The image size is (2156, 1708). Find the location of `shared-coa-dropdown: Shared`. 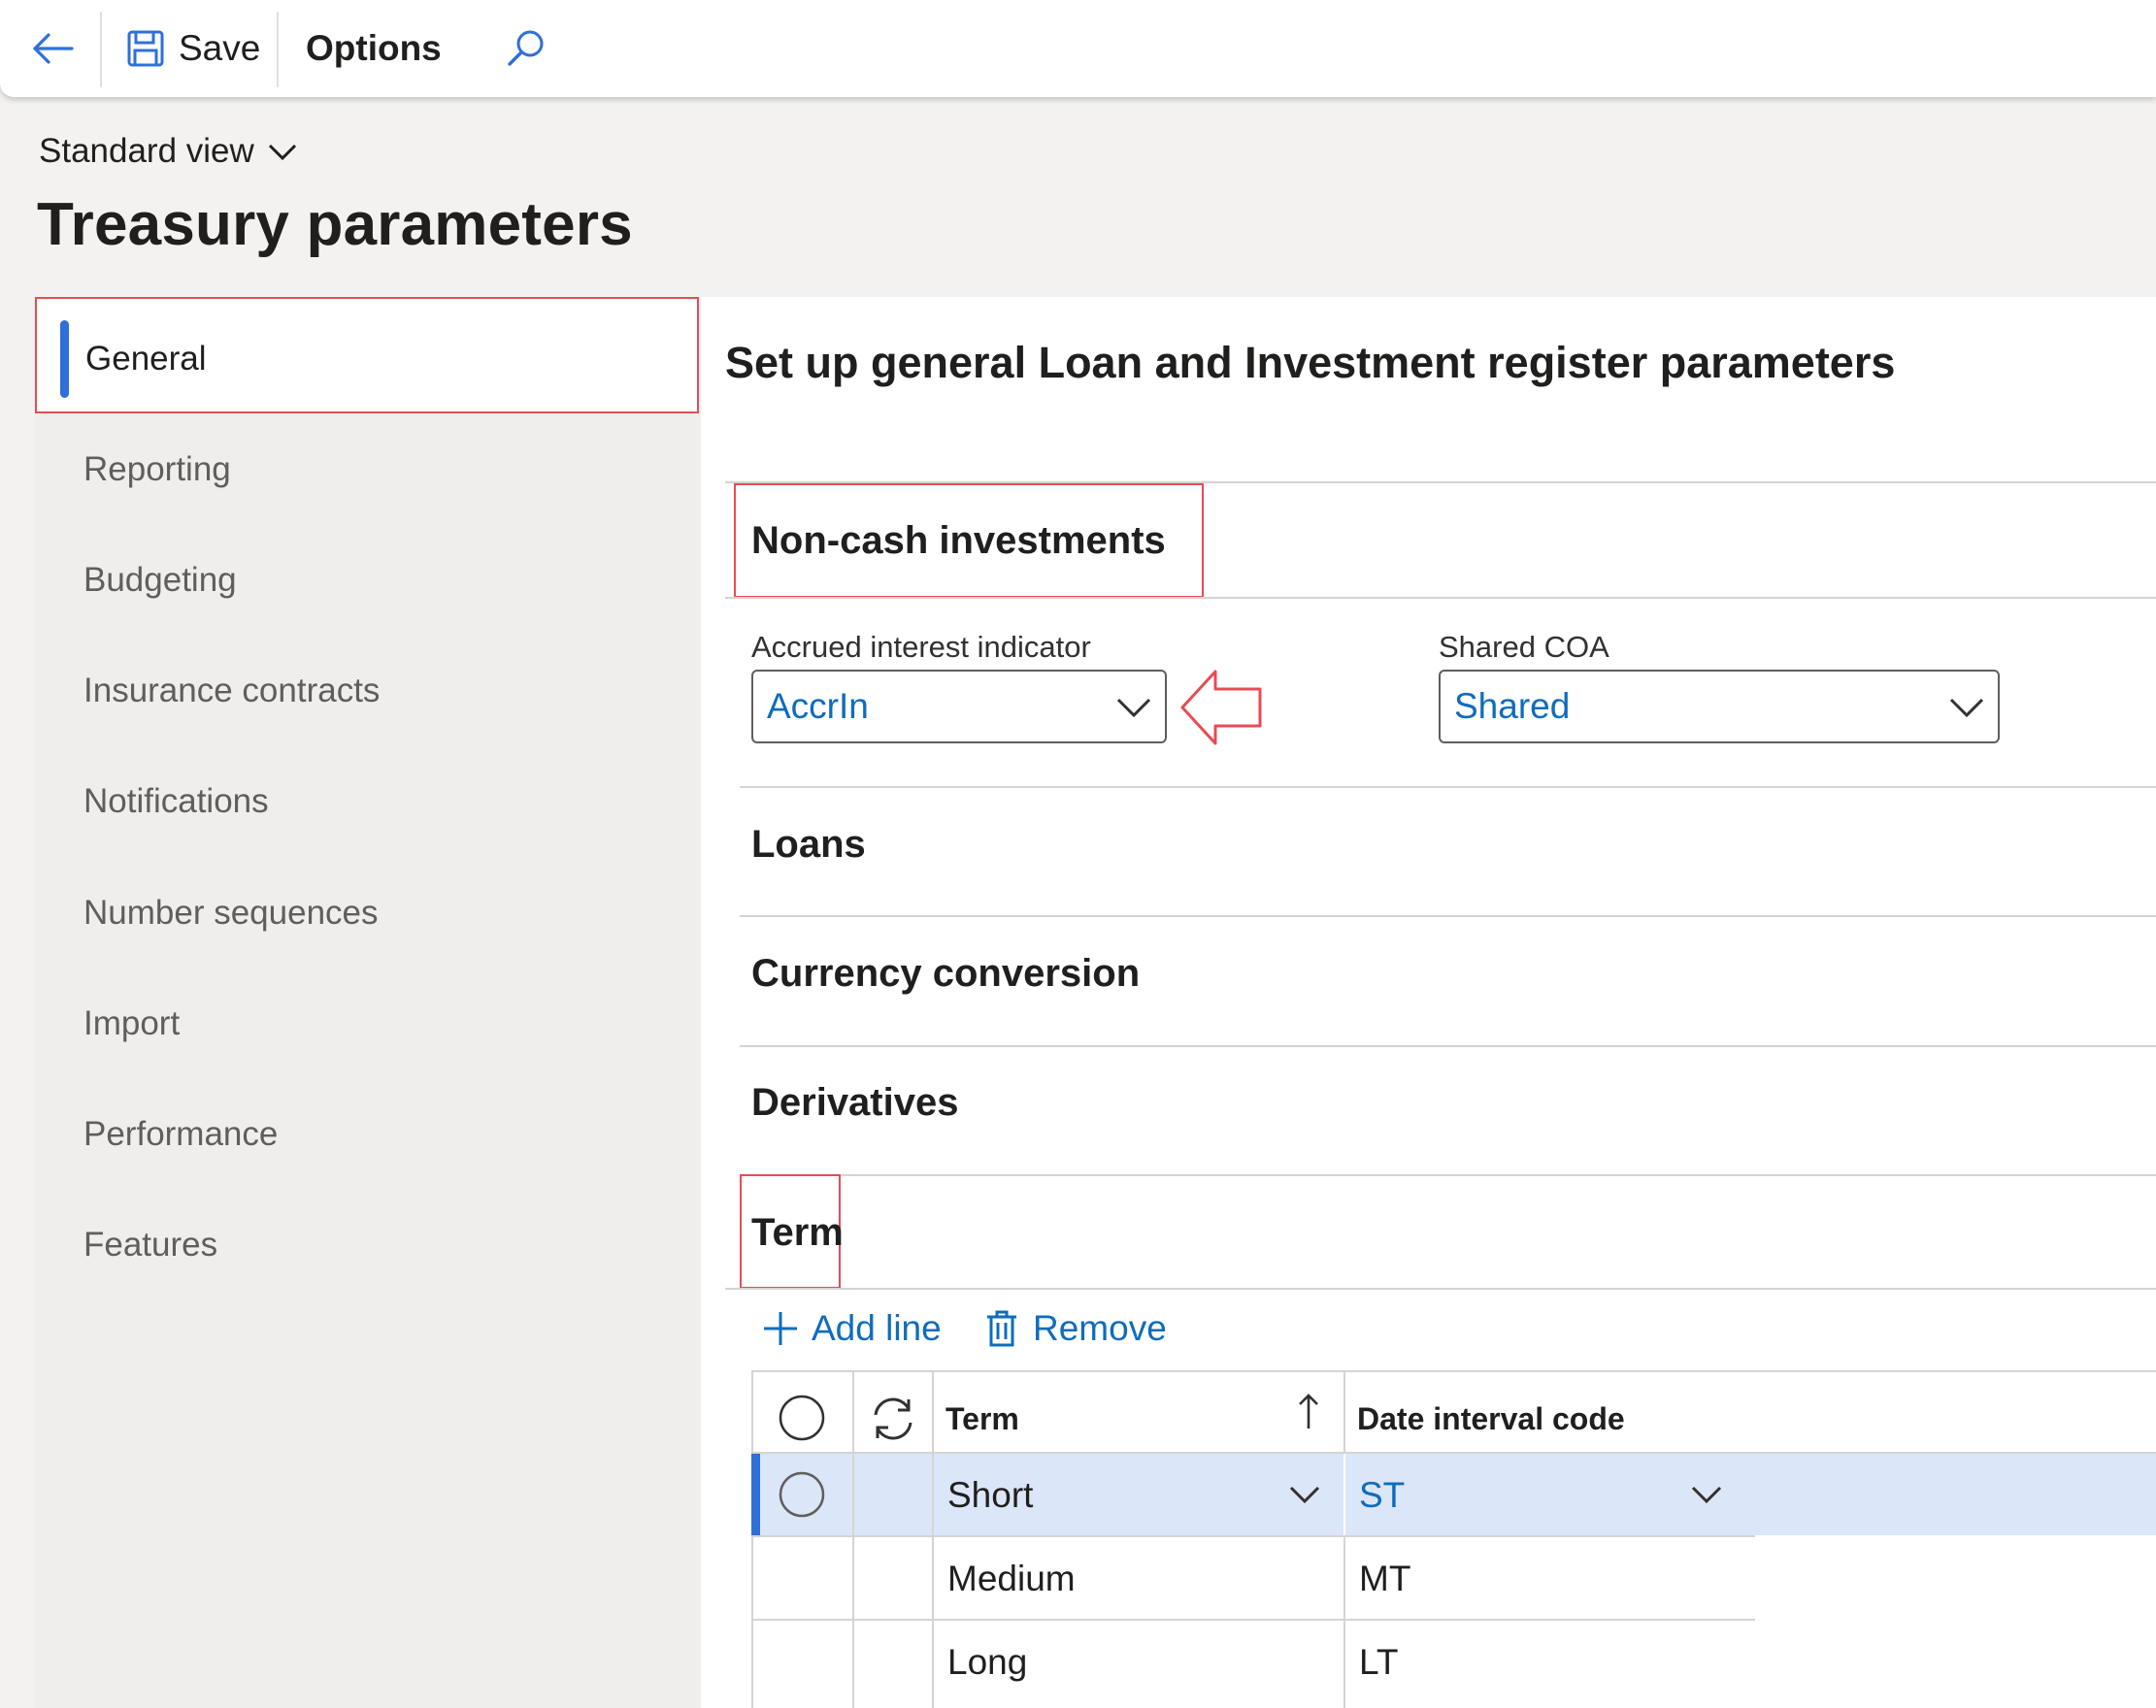

shared-coa-dropdown: Shared is located at coordinates (1720, 706).